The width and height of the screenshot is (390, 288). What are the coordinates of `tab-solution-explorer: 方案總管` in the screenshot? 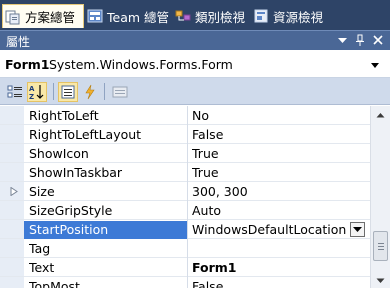 It's located at (43, 16).